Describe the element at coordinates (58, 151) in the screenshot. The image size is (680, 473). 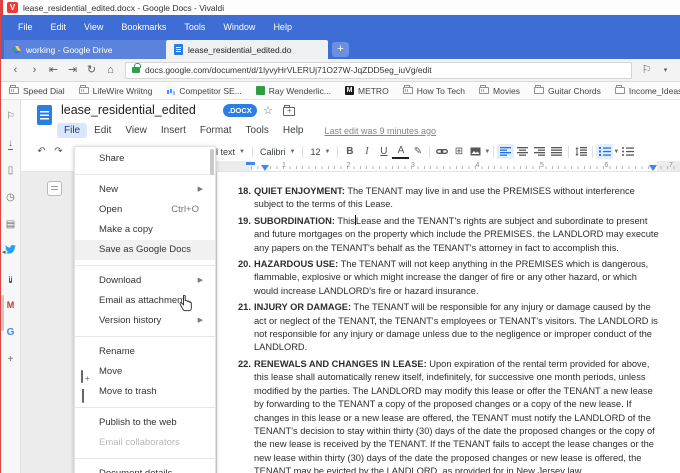
I see `redo-icon: ↷` at that location.